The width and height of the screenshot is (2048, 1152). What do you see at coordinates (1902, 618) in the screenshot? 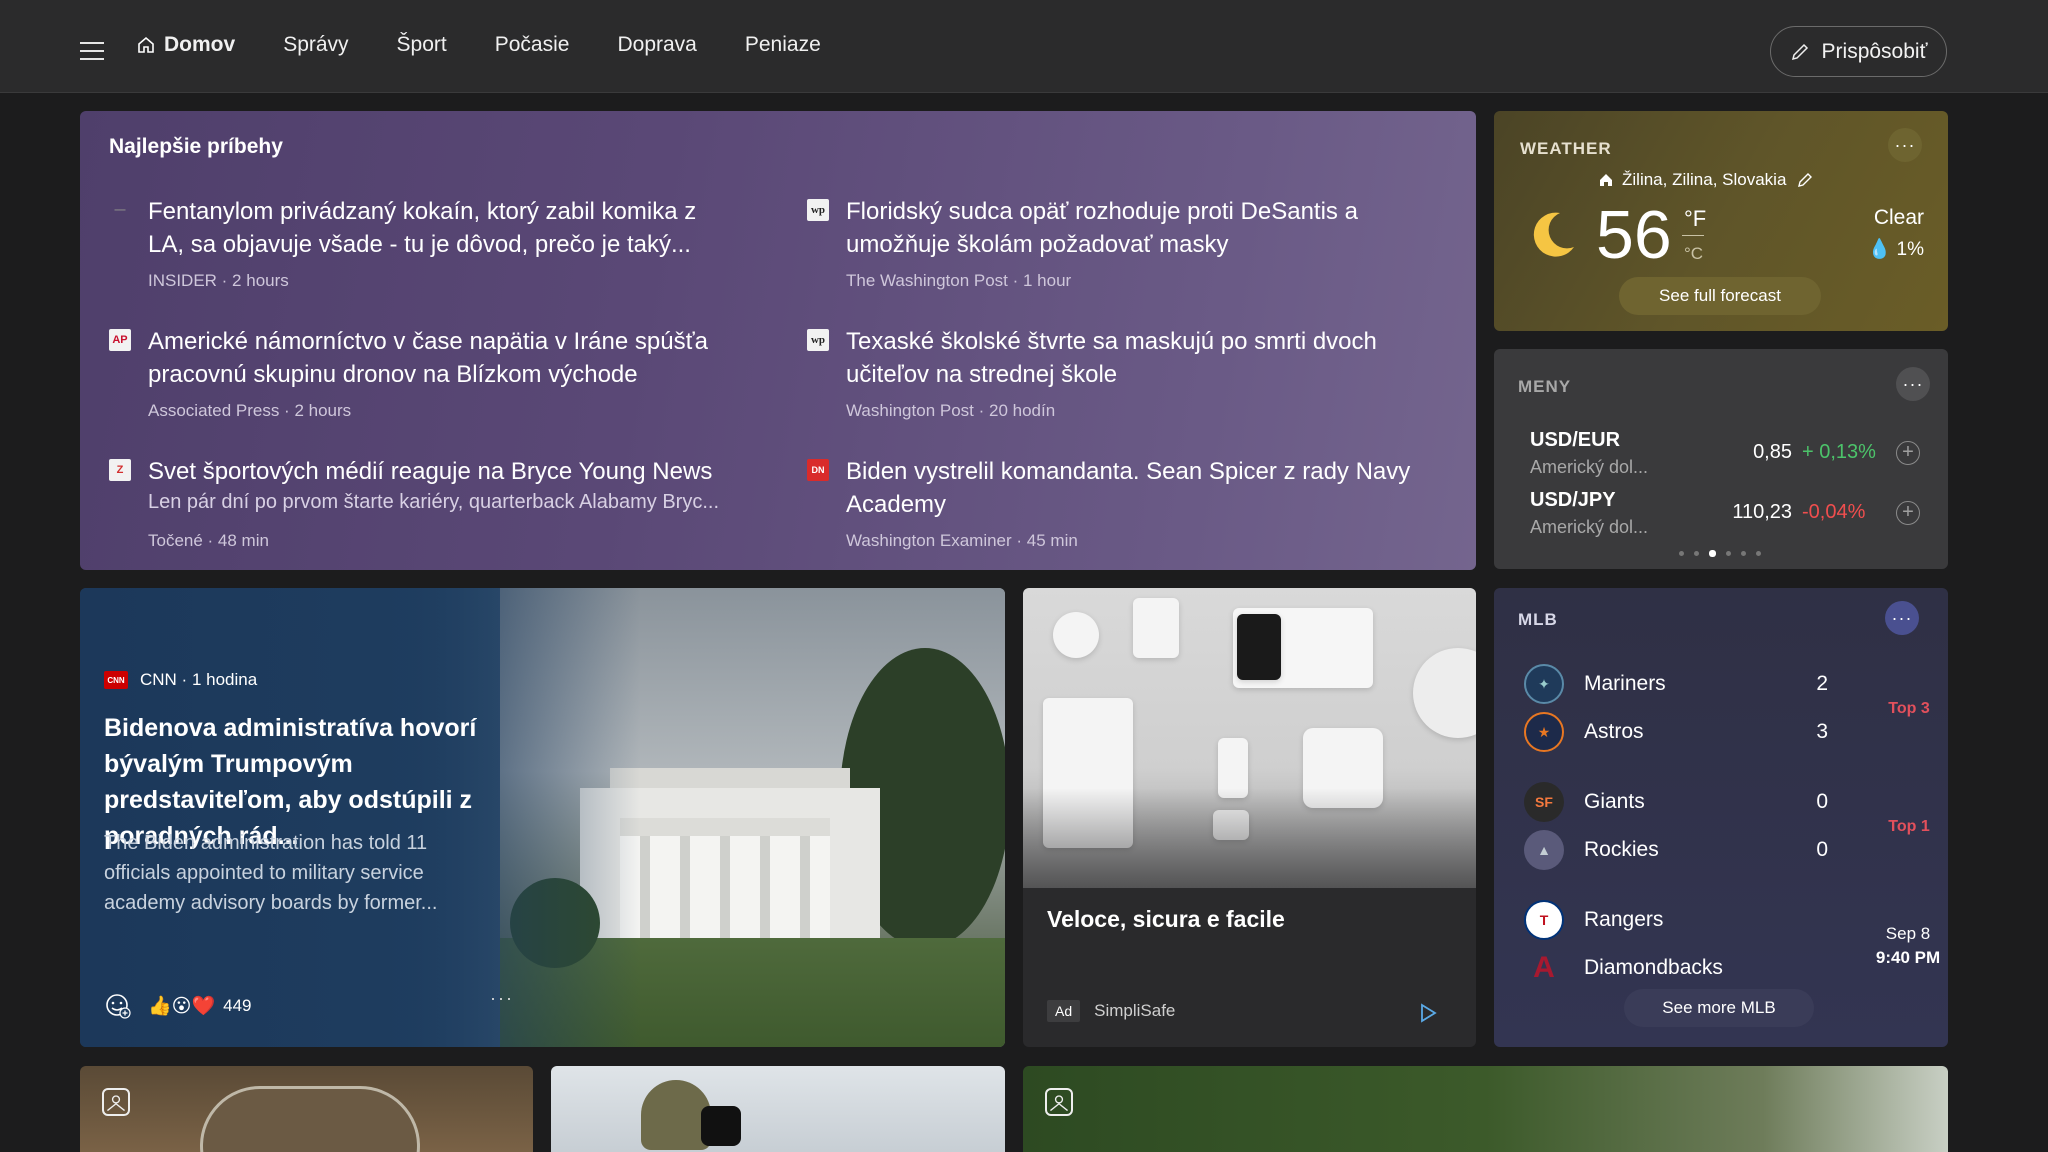
I see `mlb-more-button: ···` at bounding box center [1902, 618].